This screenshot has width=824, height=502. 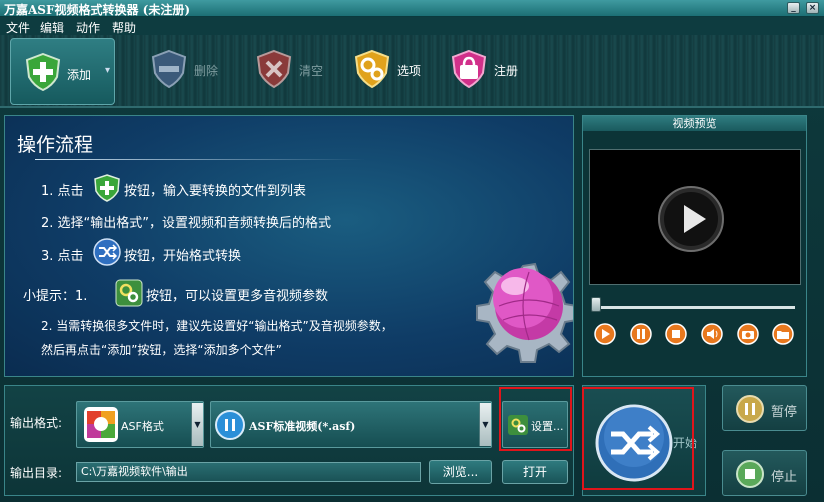 What do you see at coordinates (62, 71) in the screenshot?
I see `add-button: 添加 ▾` at bounding box center [62, 71].